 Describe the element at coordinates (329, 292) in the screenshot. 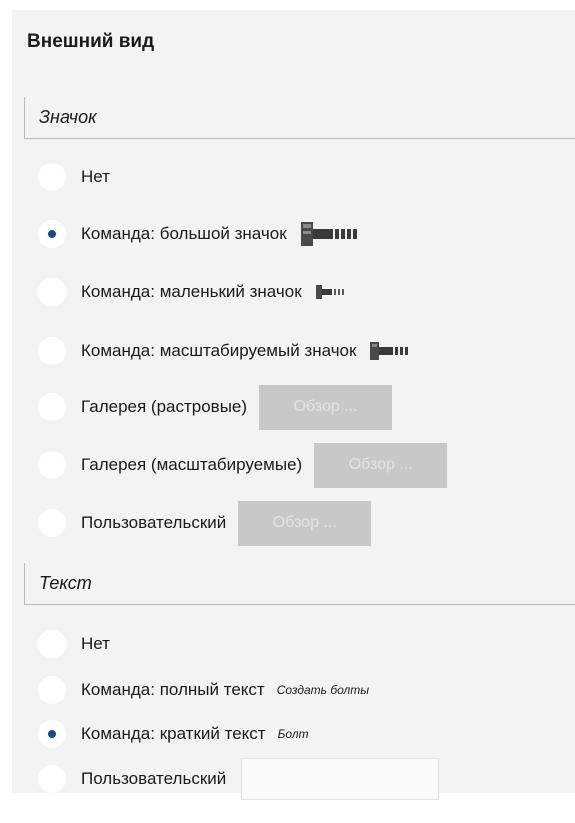

I see `bolt-small-icon` at that location.